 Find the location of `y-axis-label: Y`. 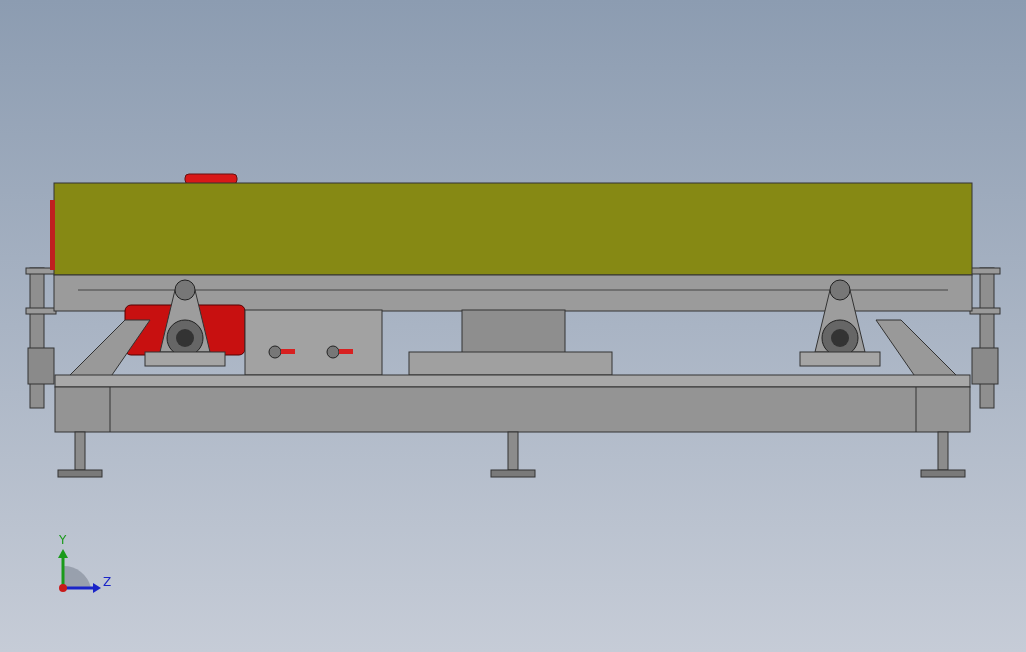

y-axis-label: Y is located at coordinates (63, 540).